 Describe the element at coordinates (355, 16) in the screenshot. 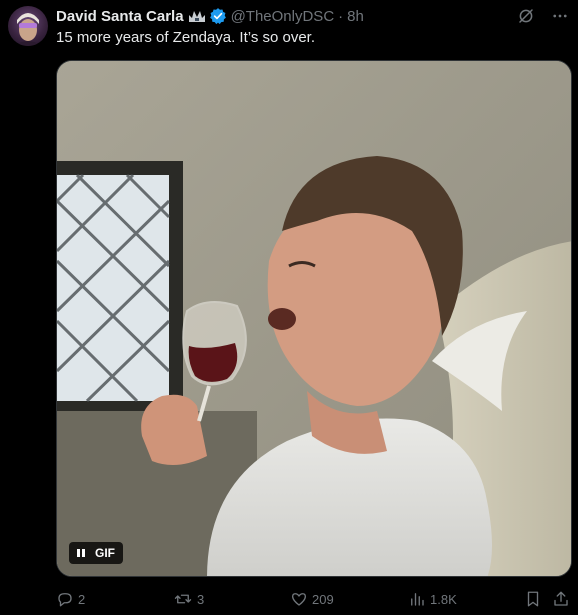

I see `timestamp: 8h` at that location.